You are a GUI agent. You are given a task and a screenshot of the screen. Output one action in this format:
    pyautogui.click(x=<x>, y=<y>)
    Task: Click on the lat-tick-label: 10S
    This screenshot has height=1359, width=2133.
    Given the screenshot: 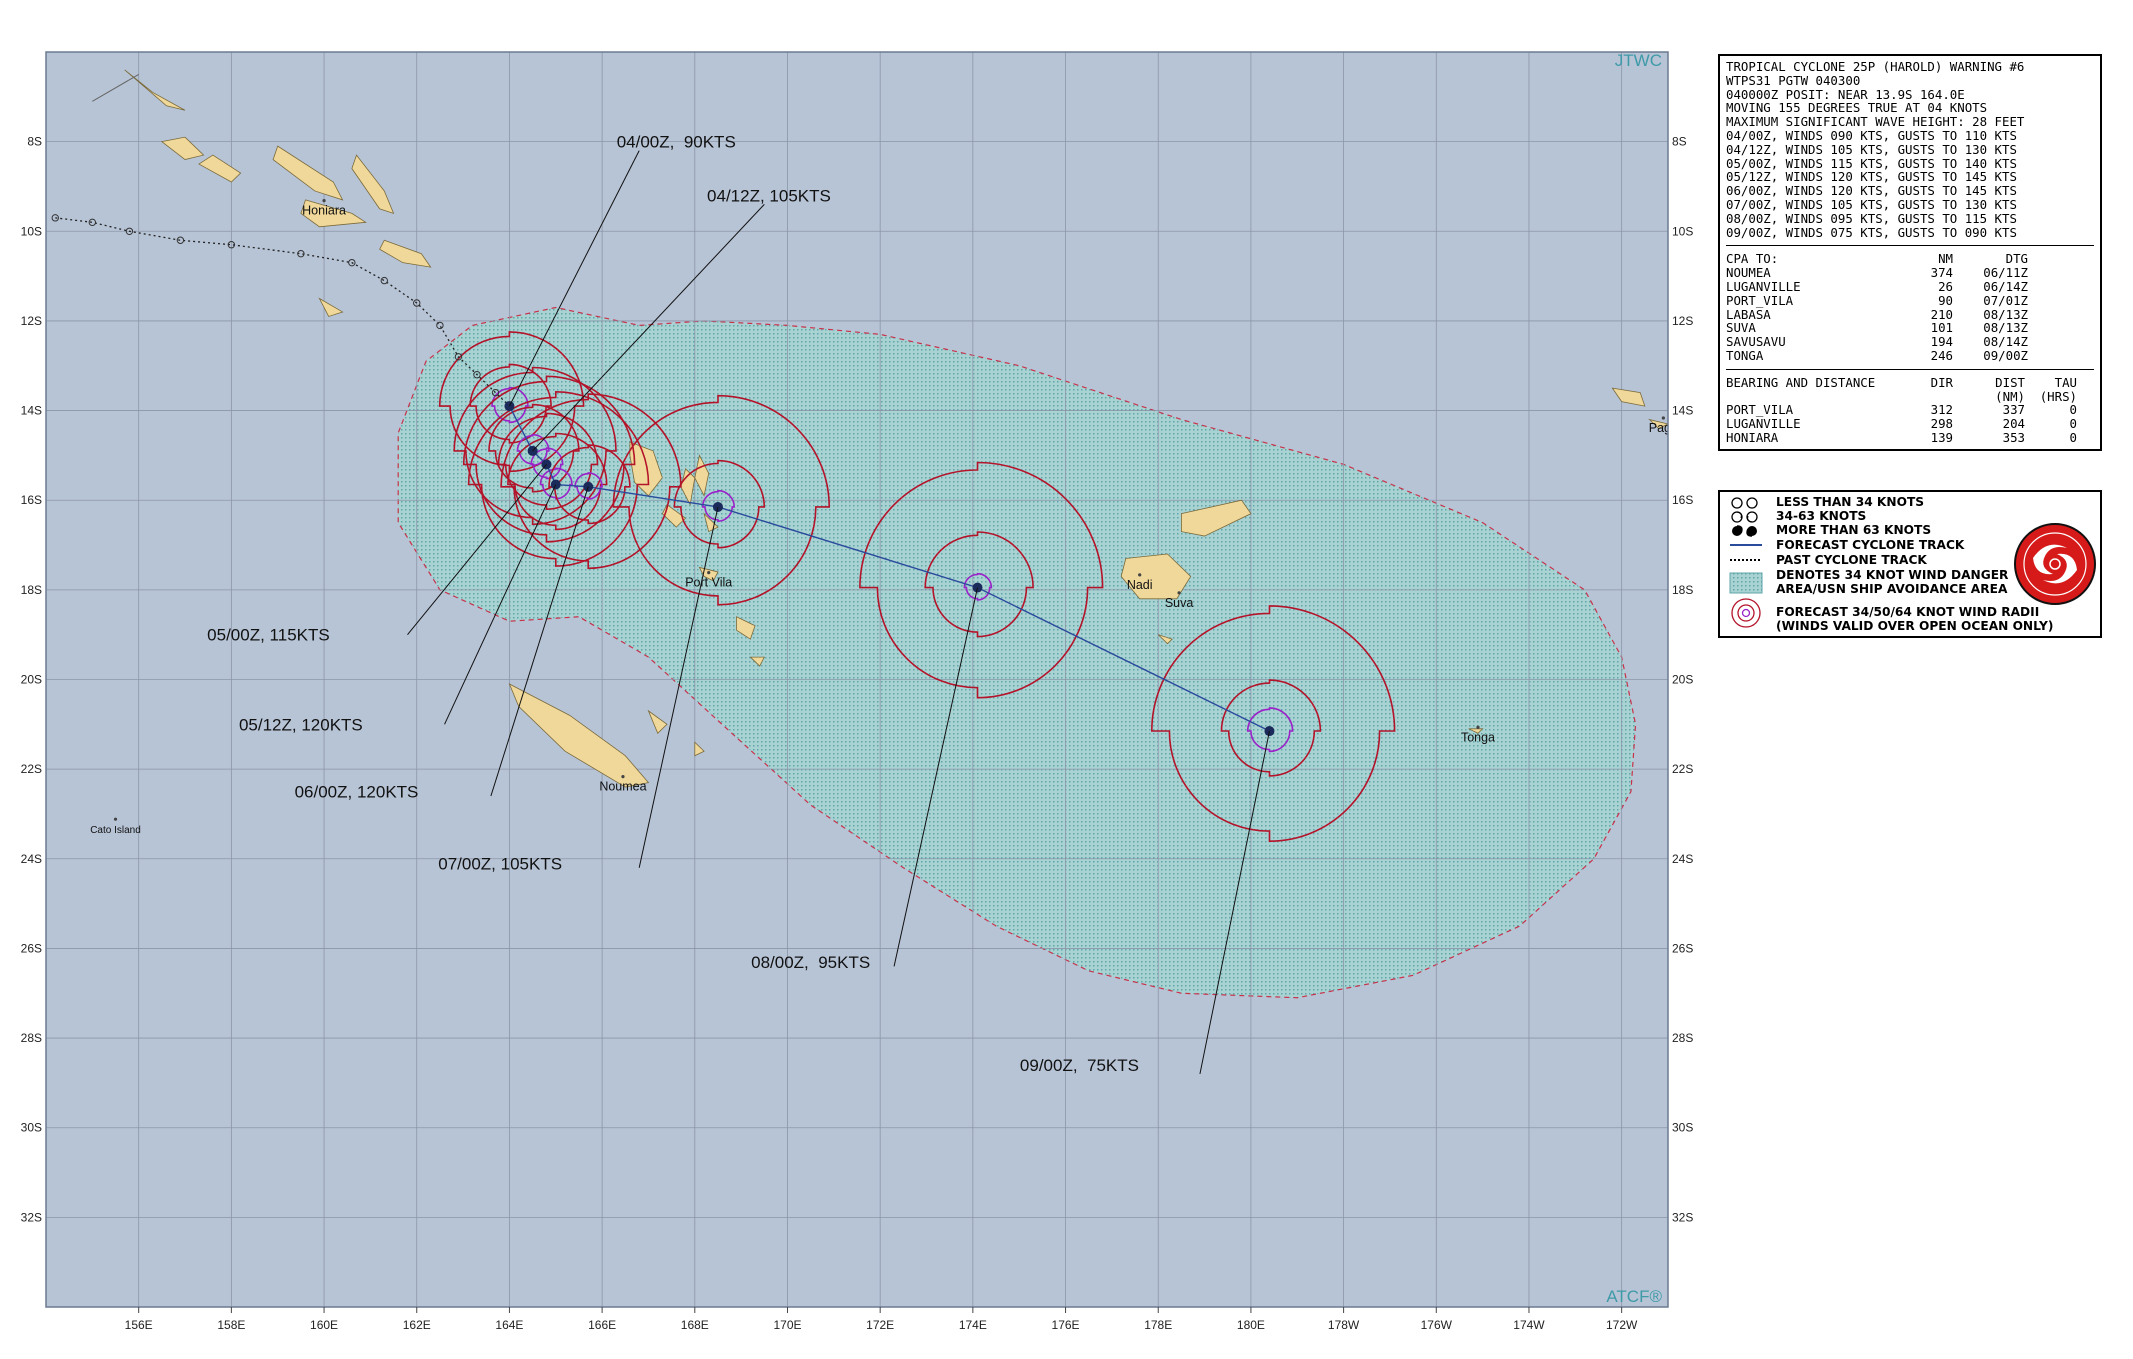 What is the action you would take?
    pyautogui.click(x=1682, y=231)
    